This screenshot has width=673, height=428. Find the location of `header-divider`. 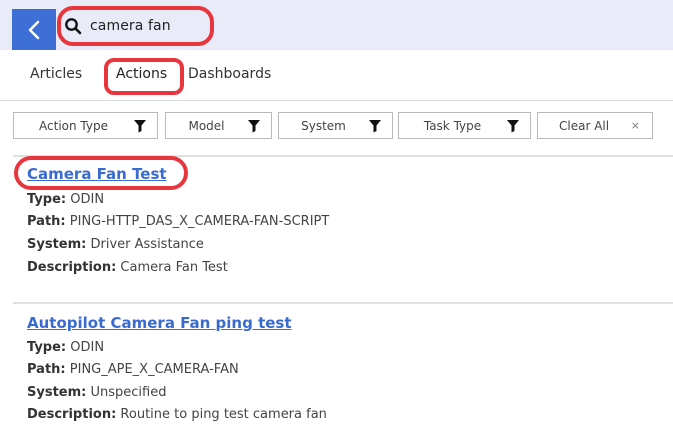

header-divider is located at coordinates (336, 100).